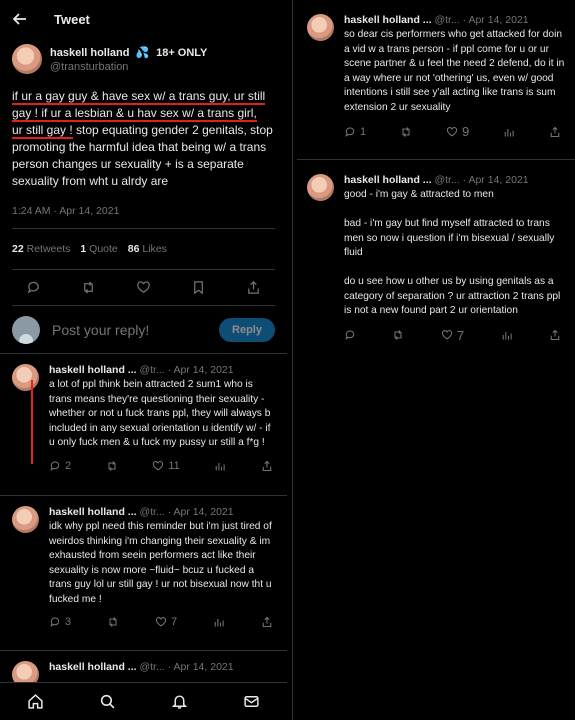 The width and height of the screenshot is (575, 720). Describe the element at coordinates (26, 19) in the screenshot. I see `back-arrow-icon` at that location.